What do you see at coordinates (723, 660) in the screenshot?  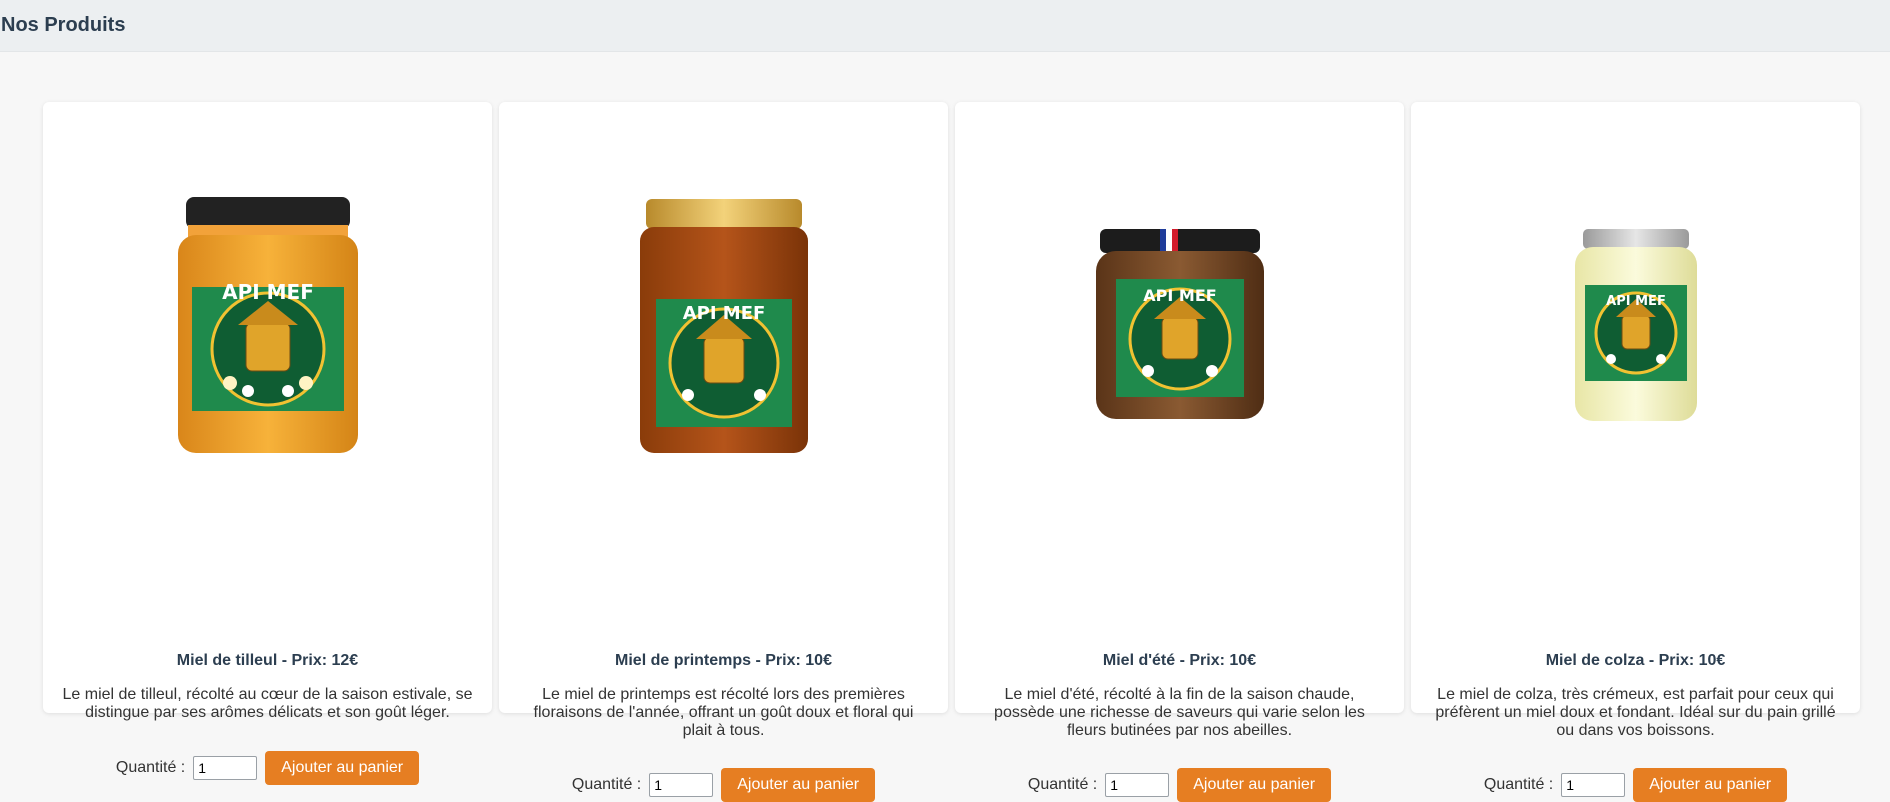 I see `product-title: Miel de printemps - Prix: 10€` at bounding box center [723, 660].